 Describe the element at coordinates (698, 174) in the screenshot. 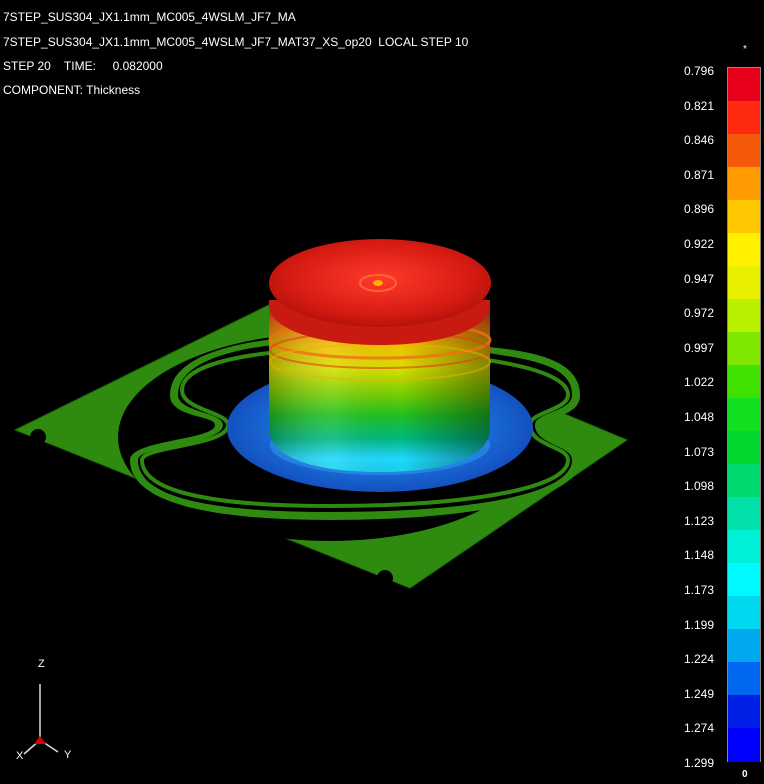

I see `legend-value-label: 0.871` at that location.